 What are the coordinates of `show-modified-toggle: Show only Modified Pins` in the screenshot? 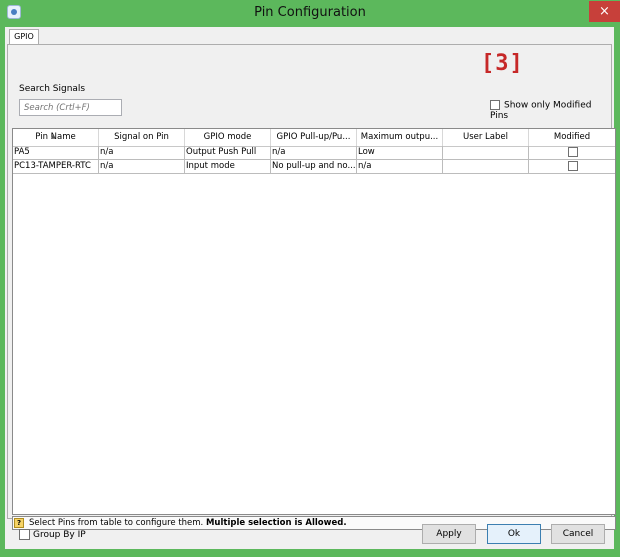 It's located at (550, 110).